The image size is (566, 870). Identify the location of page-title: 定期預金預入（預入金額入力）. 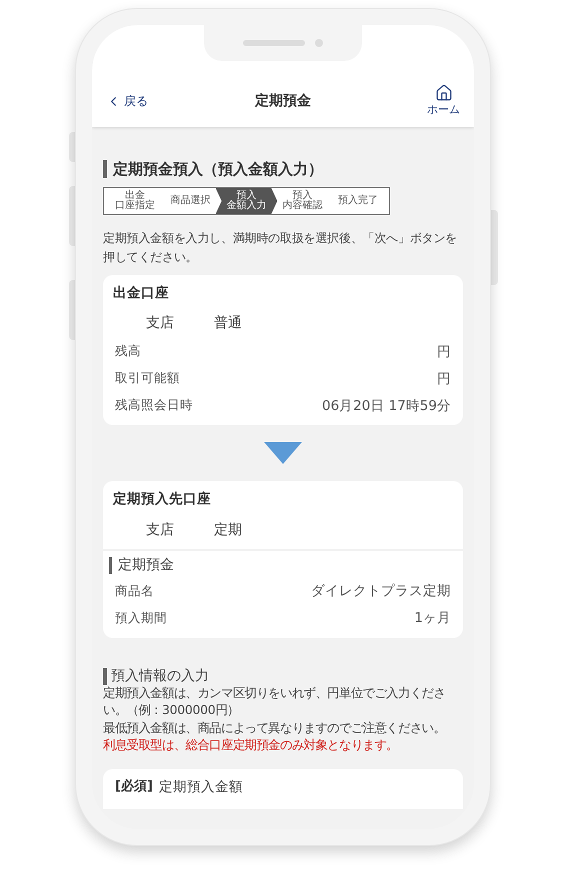
(283, 169).